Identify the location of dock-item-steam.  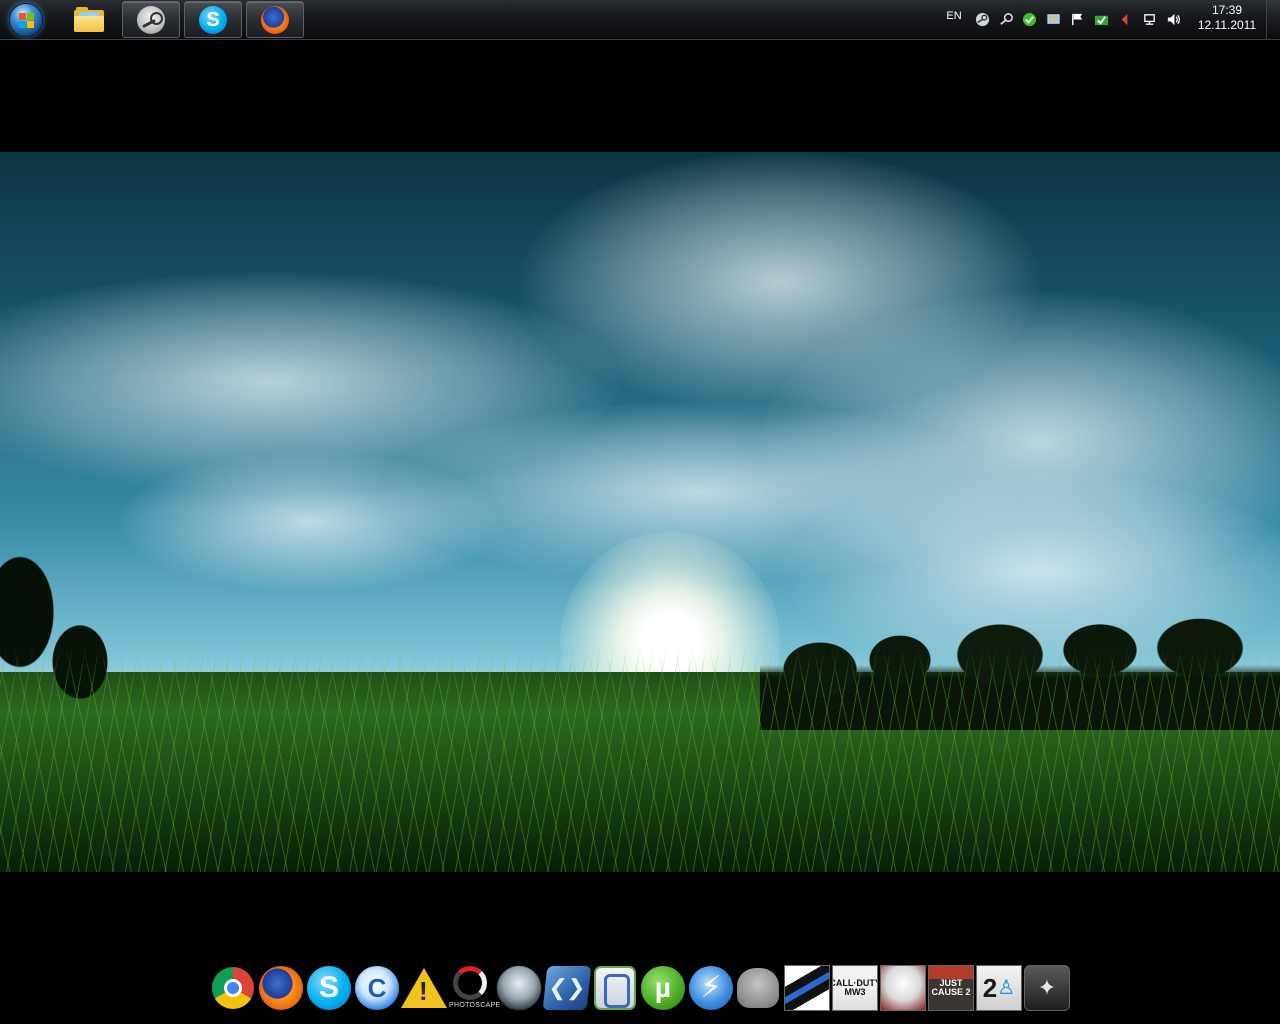
(519, 988).